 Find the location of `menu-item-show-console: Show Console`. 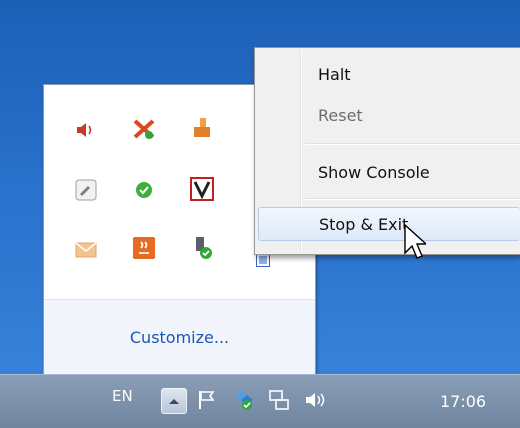

menu-item-show-console: Show Console is located at coordinates (389, 172).